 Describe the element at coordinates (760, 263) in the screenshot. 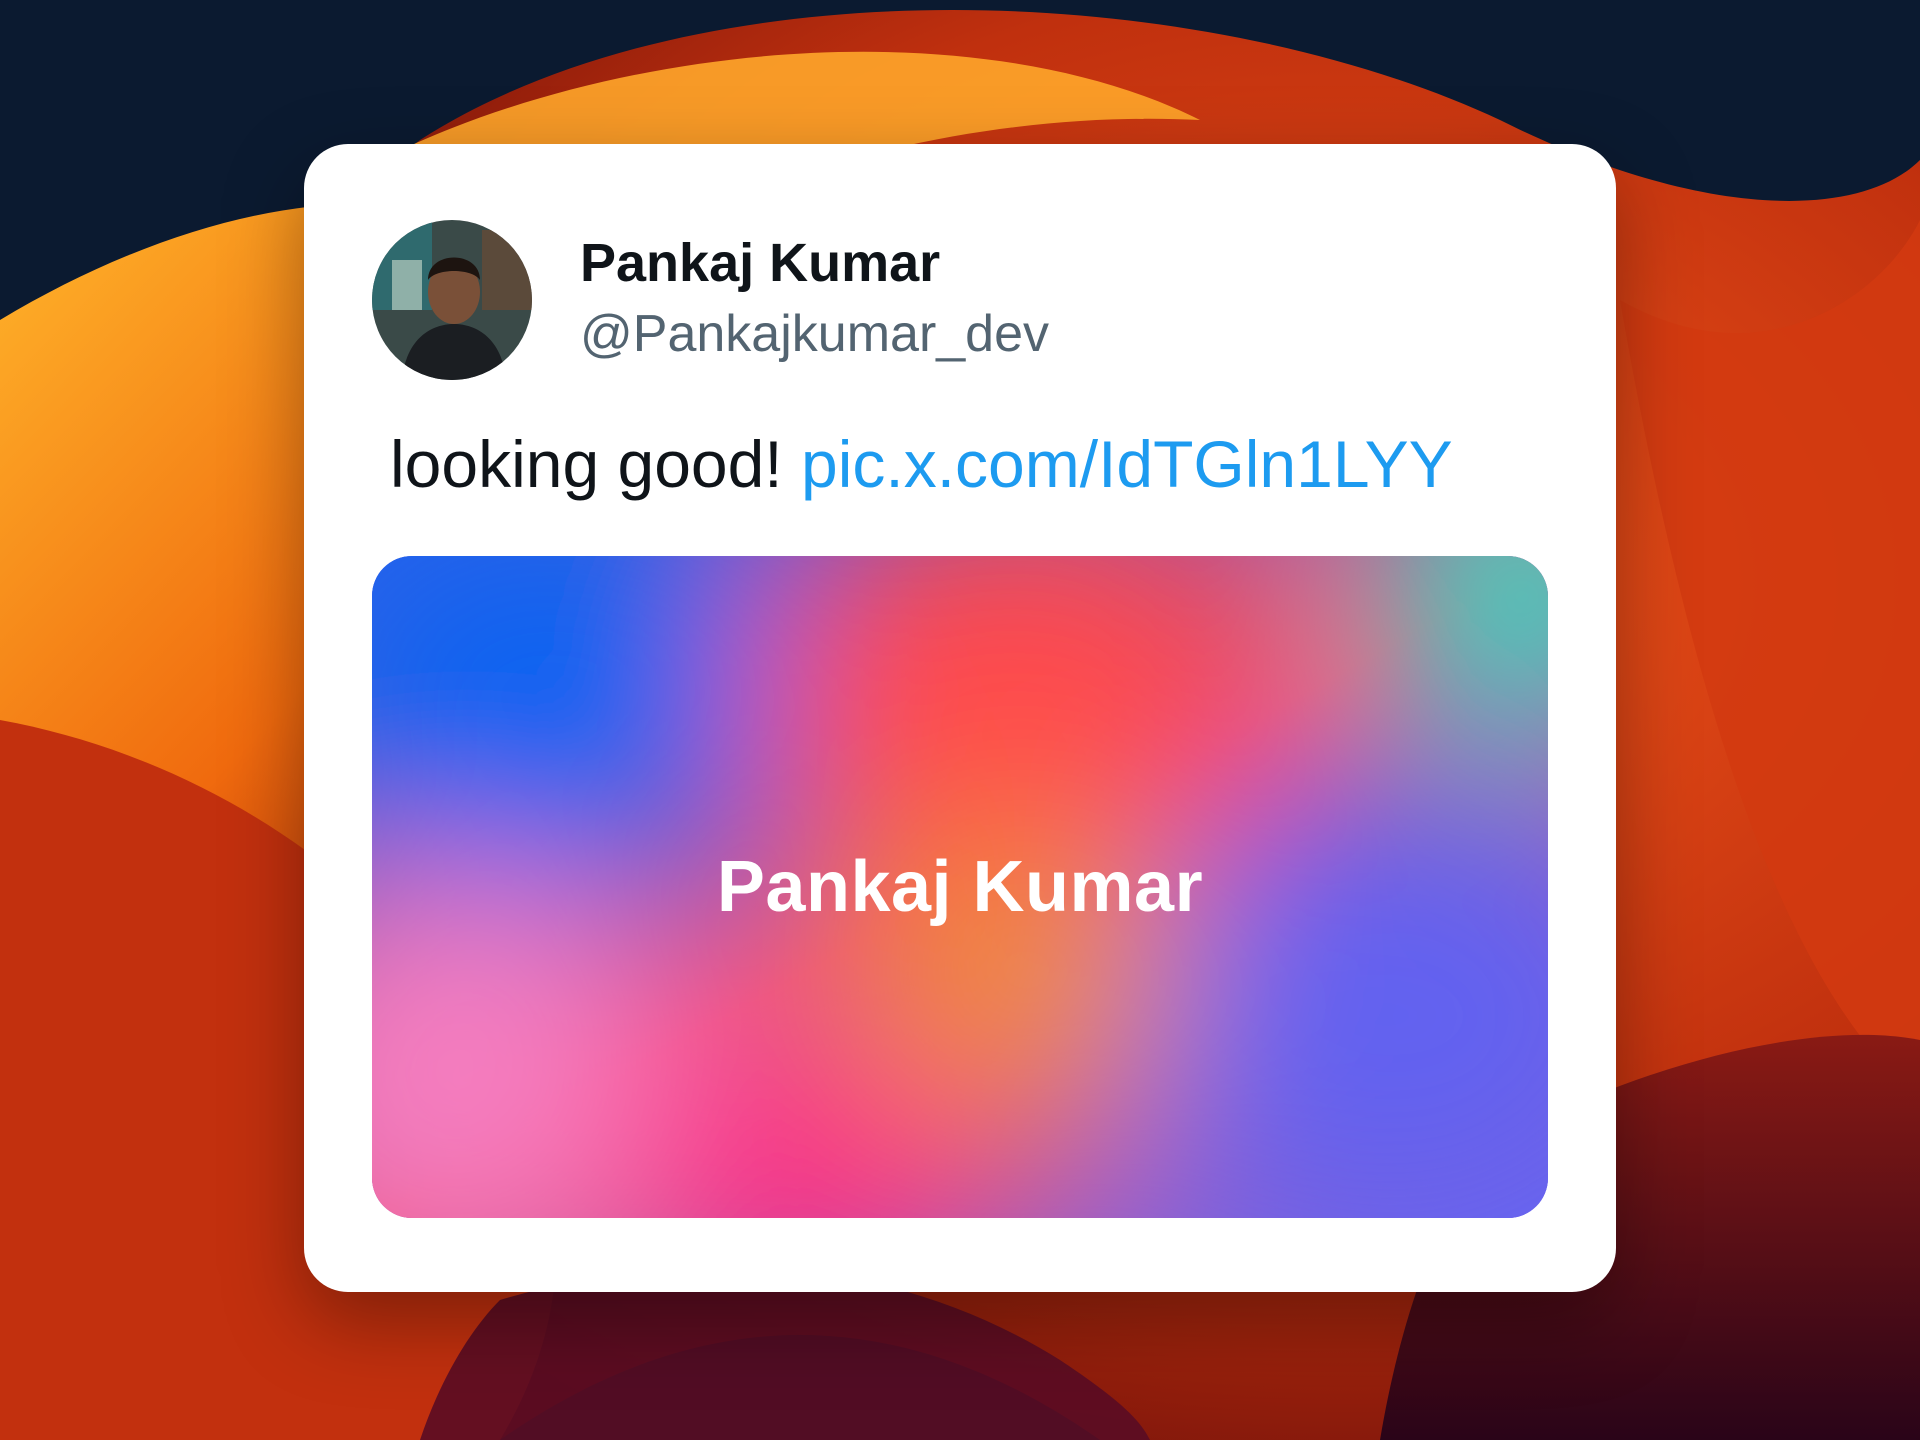

I see `author-name: Pankaj Kumar` at that location.